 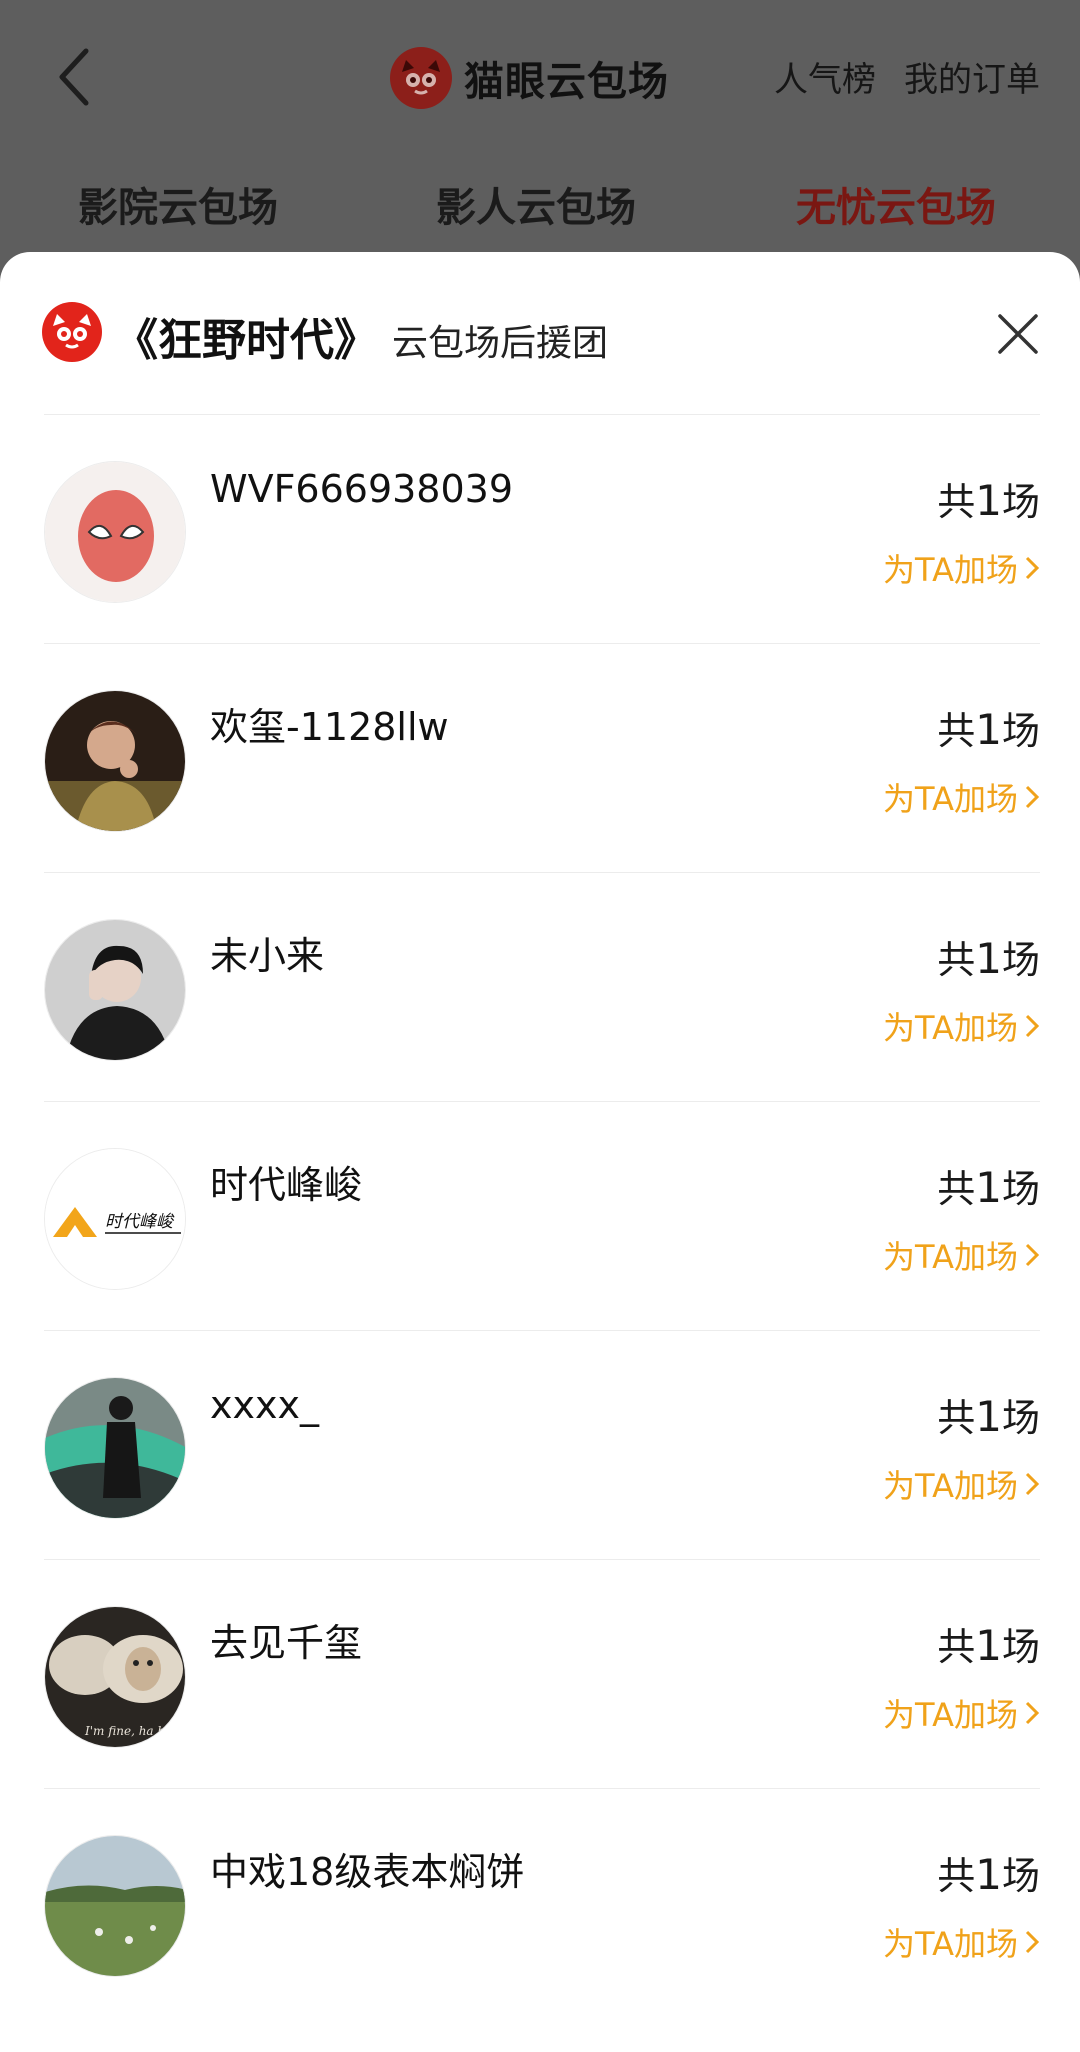 I want to click on sheet-header: 《狂野时代》 云包场后援团, so click(x=540, y=332).